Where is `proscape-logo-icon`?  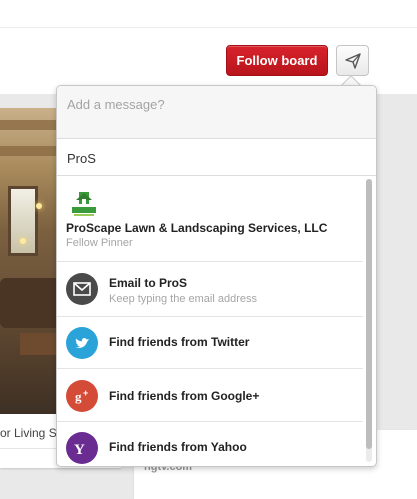 proscape-logo-icon is located at coordinates (84, 204).